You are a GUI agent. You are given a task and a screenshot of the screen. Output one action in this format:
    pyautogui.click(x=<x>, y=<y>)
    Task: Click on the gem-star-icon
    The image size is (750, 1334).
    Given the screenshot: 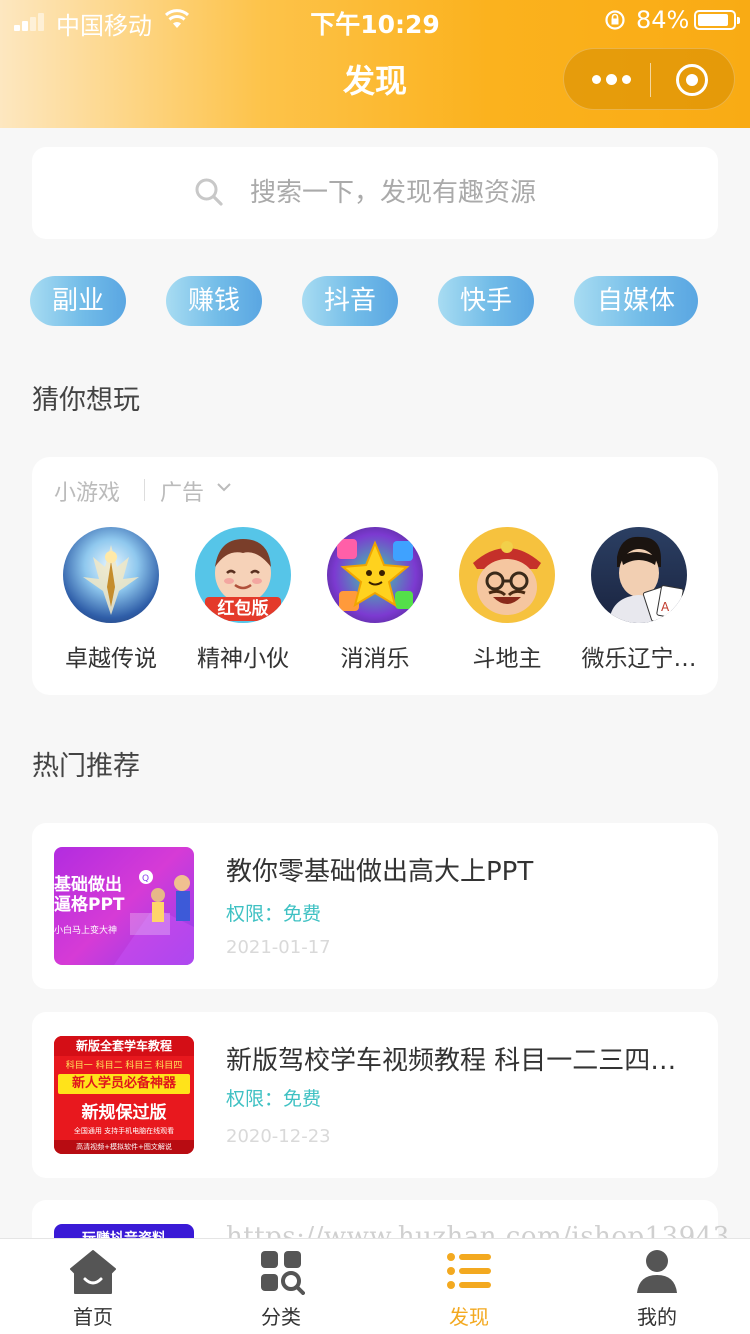 What is the action you would take?
    pyautogui.click(x=375, y=575)
    